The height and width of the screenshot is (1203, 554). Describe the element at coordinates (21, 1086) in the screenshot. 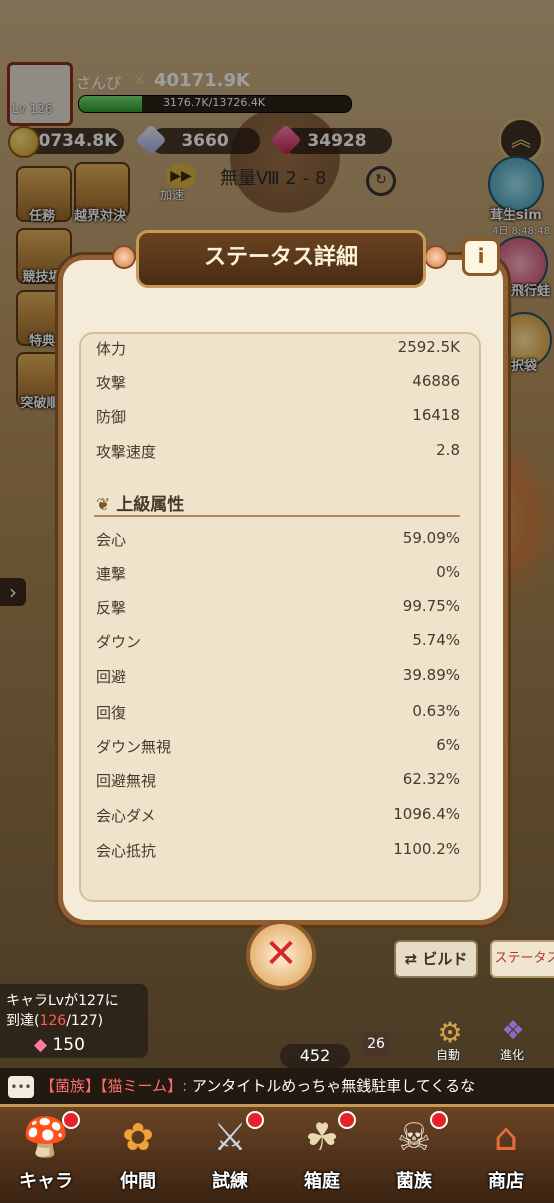

I see `chat-bubble-icon: •••` at that location.